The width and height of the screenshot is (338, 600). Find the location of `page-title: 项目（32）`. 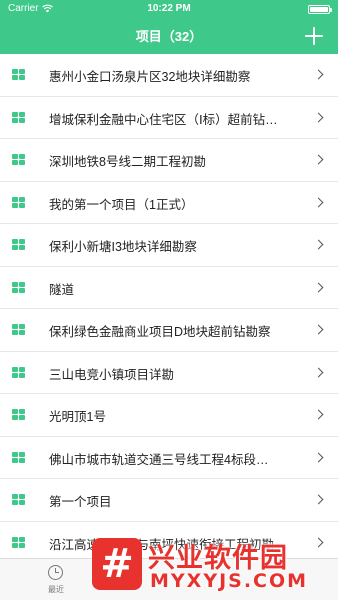

page-title: 项目（32） is located at coordinates (169, 36).